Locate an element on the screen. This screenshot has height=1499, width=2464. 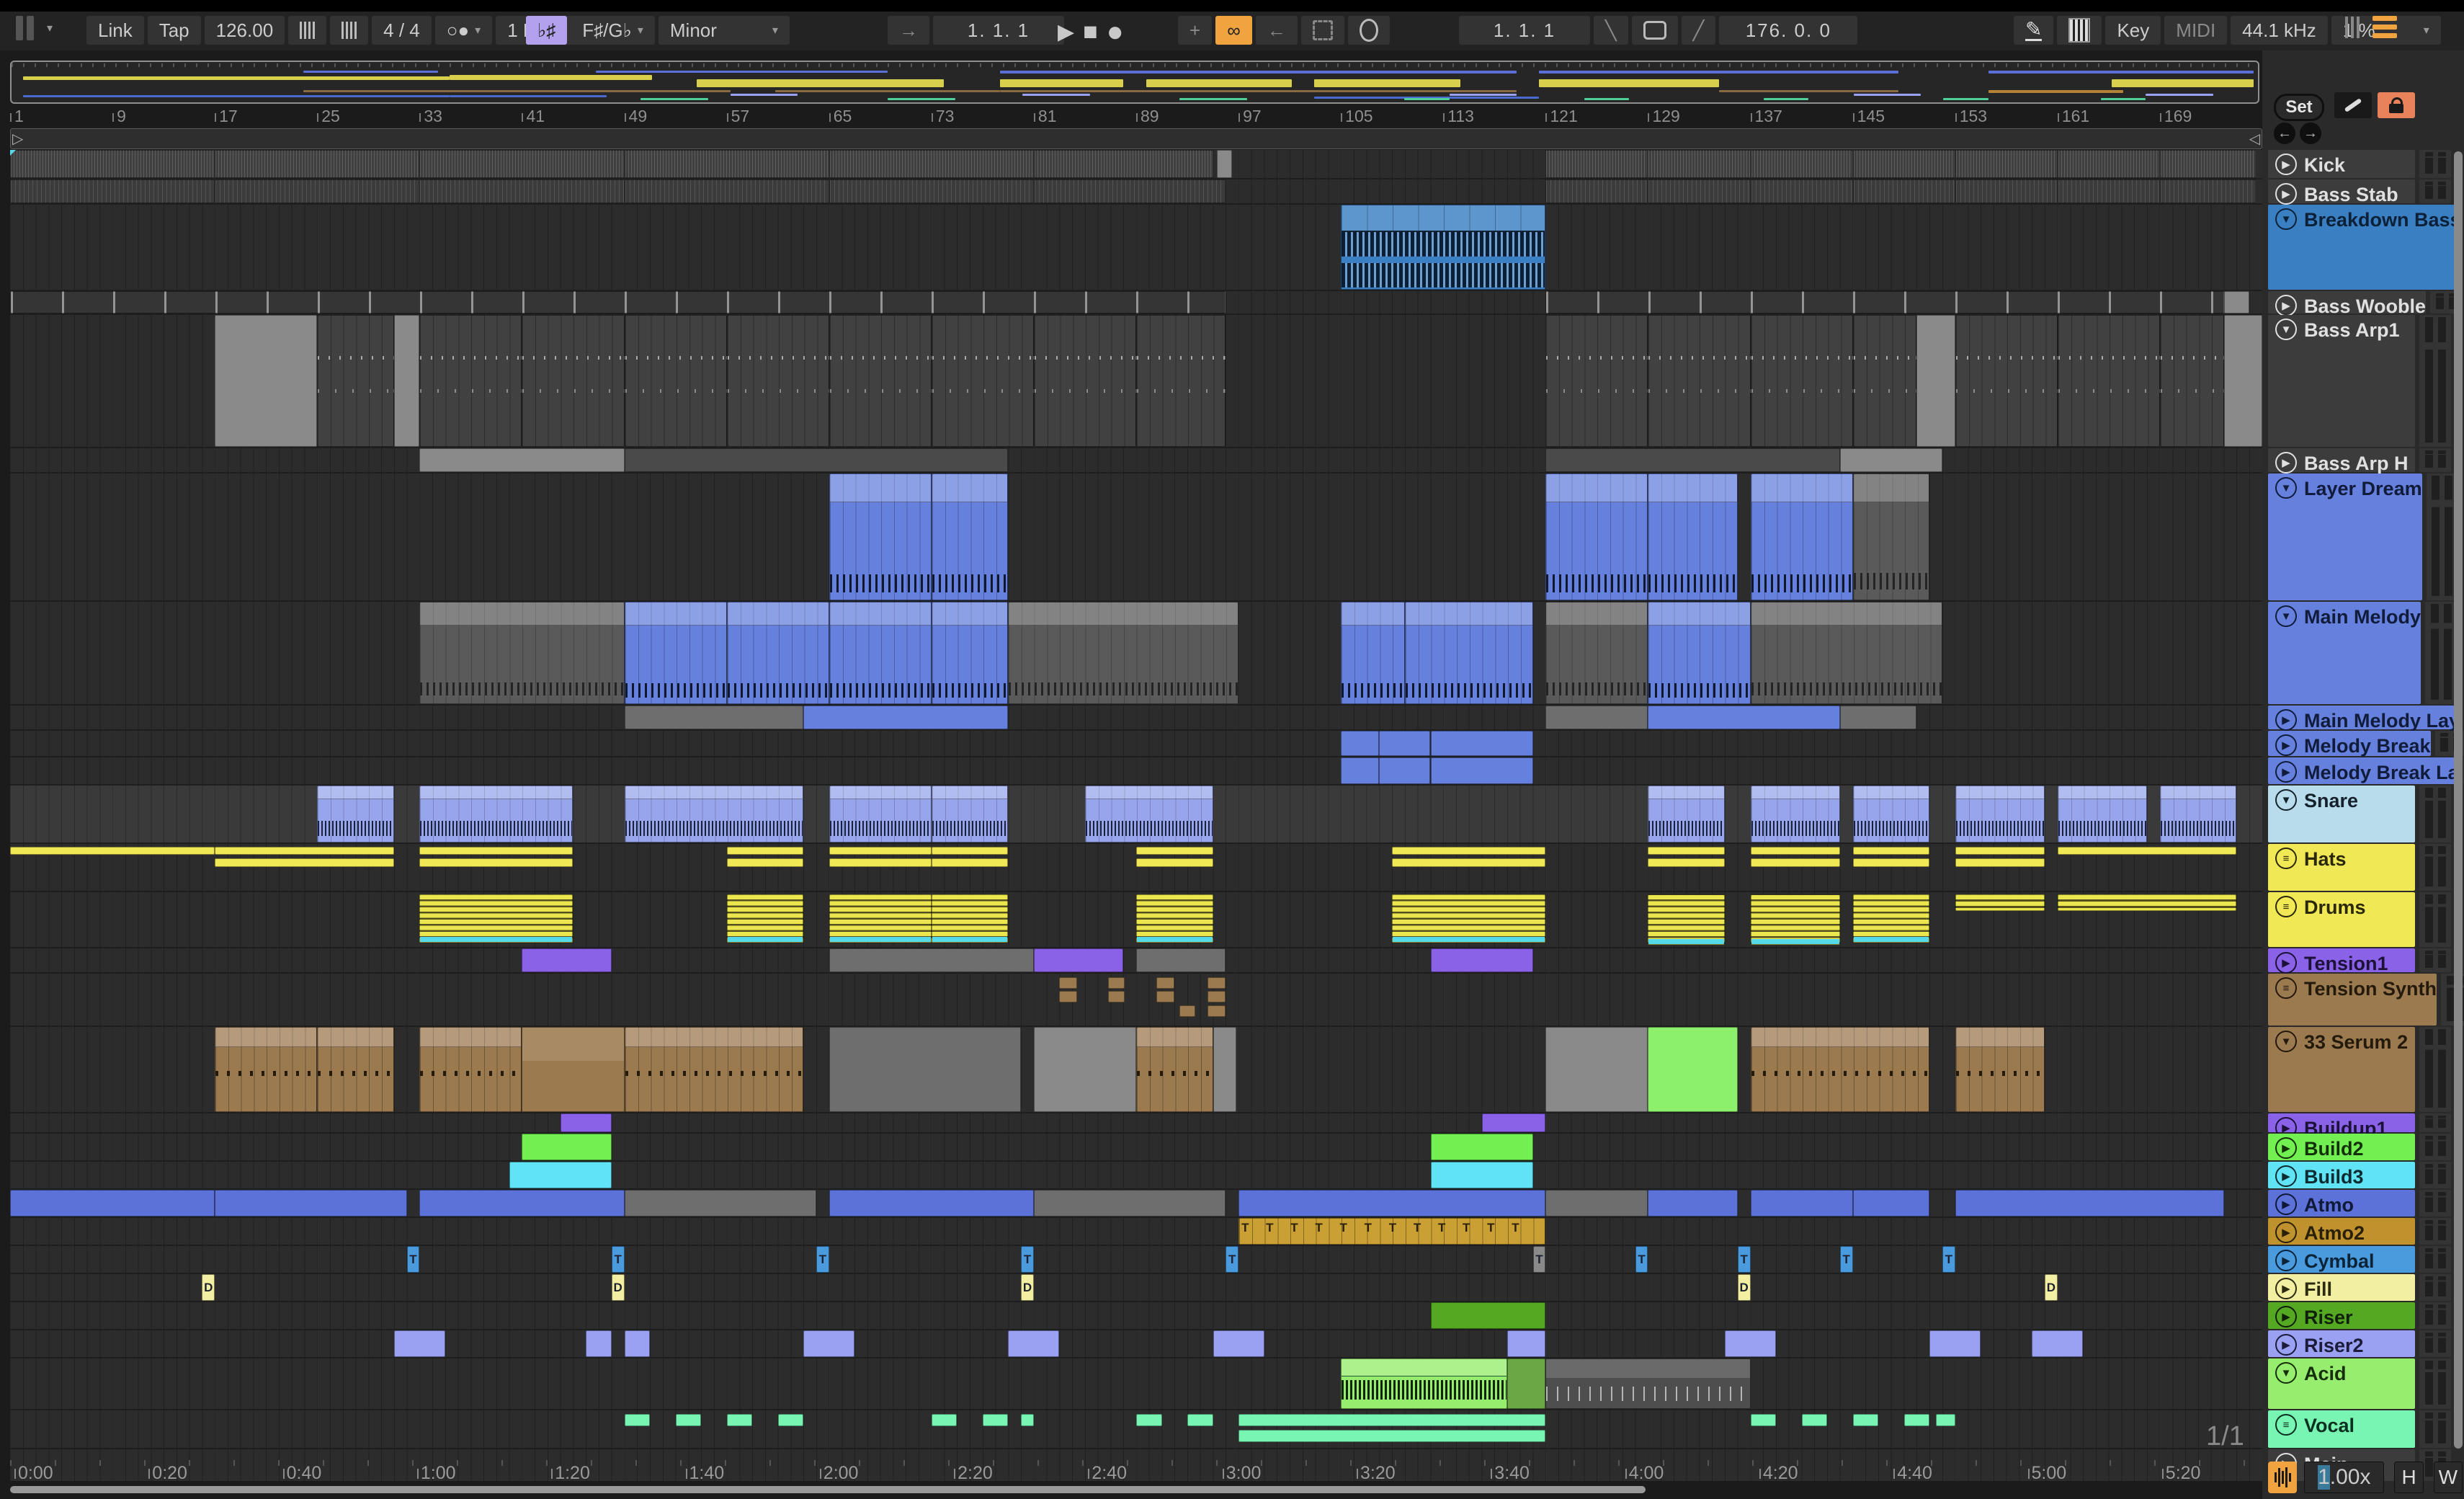
track-row-main-melody is located at coordinates (1136, 653).